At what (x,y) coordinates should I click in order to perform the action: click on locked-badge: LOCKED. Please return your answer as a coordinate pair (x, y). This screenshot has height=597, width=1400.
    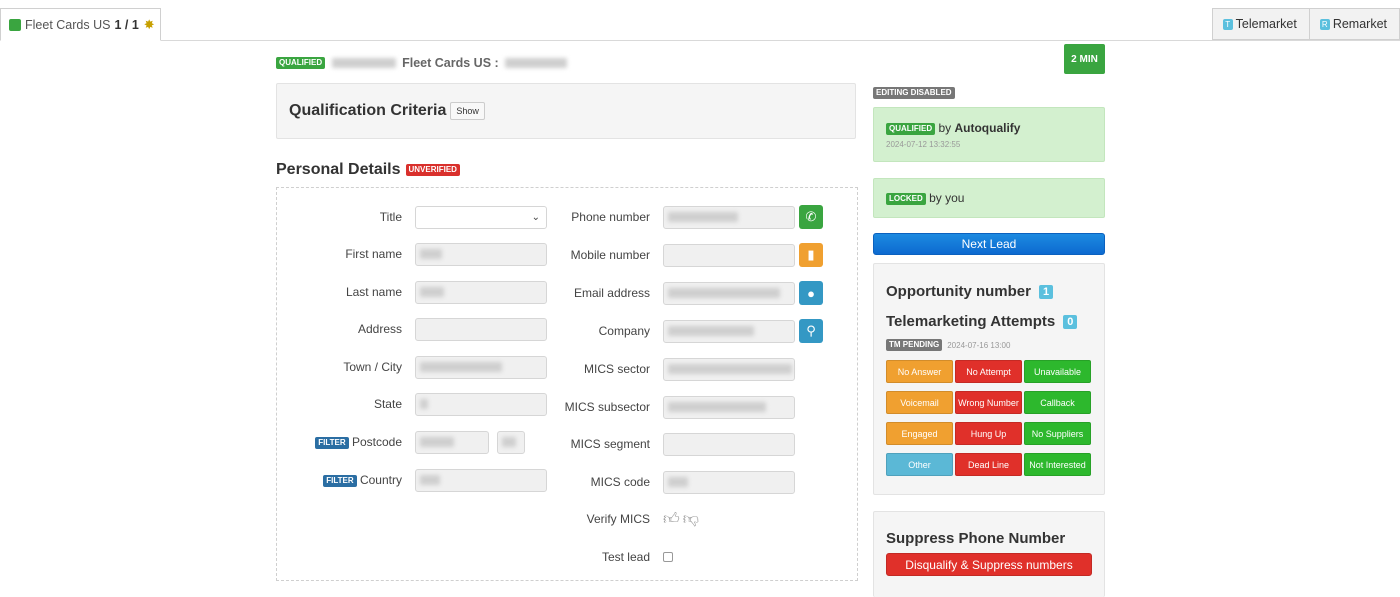
    Looking at the image, I should click on (906, 198).